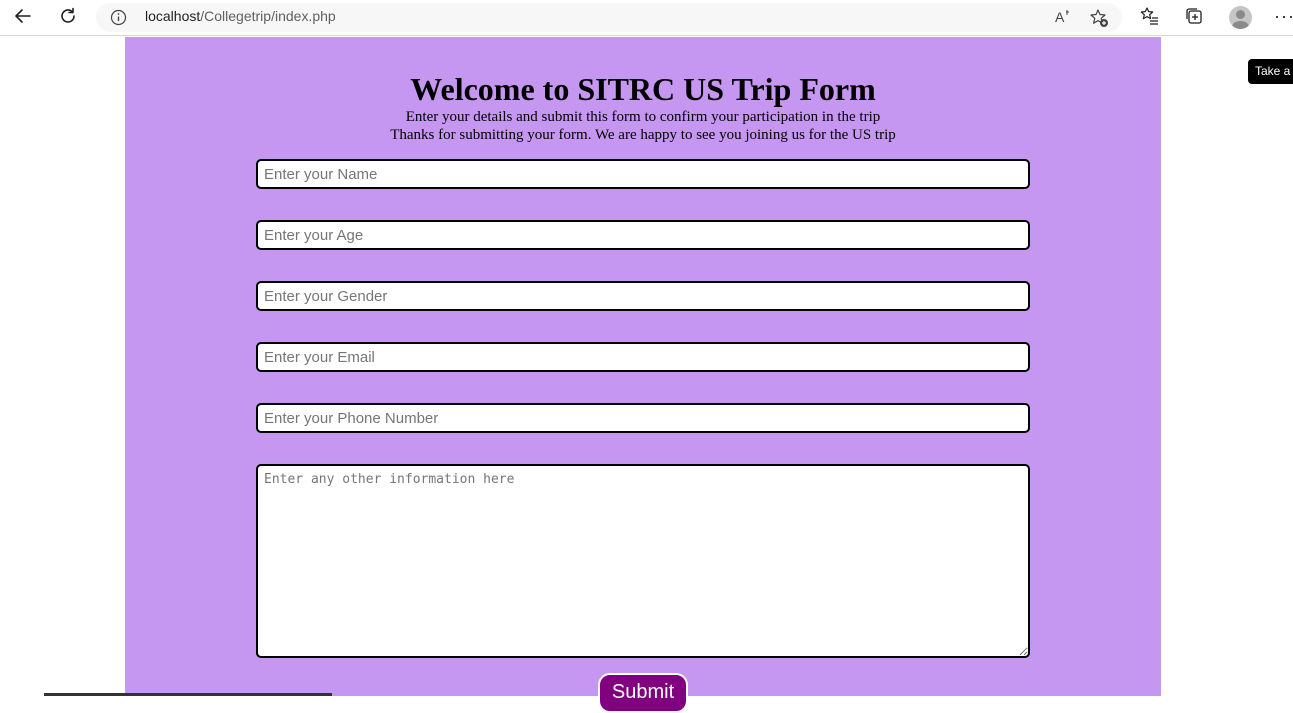  Describe the element at coordinates (643, 357) in the screenshot. I see `email-input` at that location.